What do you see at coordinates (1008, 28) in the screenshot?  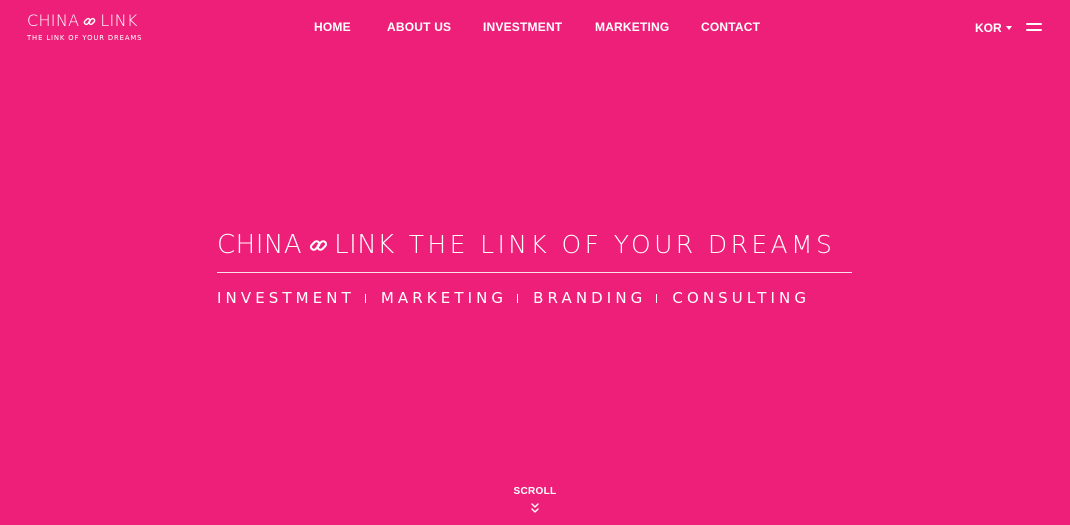 I see `caret-down-icon` at bounding box center [1008, 28].